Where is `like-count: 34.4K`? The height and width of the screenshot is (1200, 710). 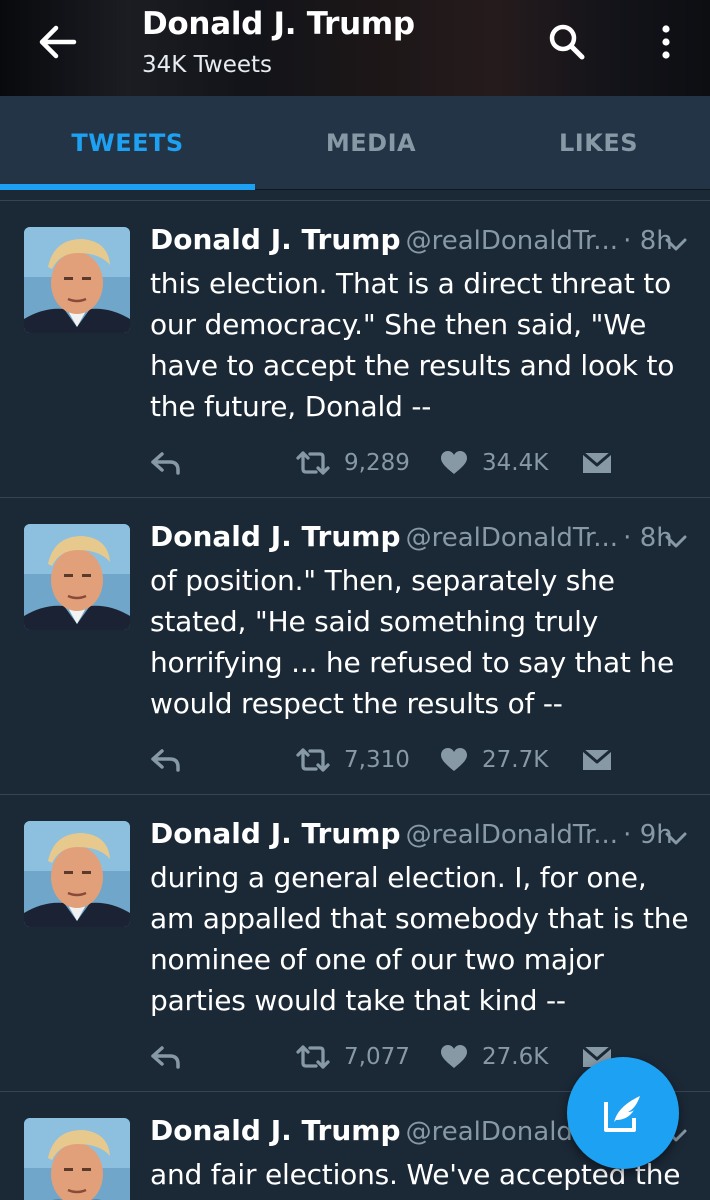 like-count: 34.4K is located at coordinates (515, 463).